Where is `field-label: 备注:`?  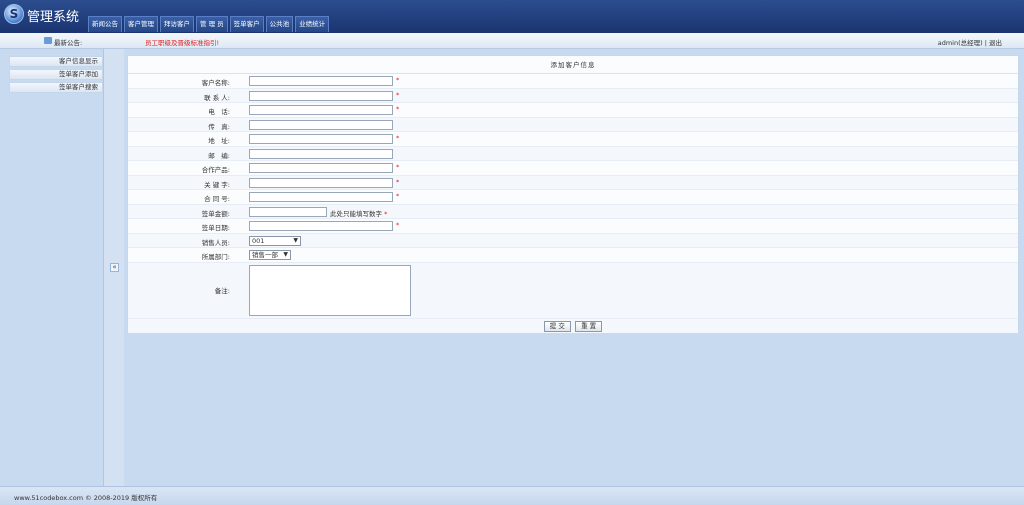
field-label: 备注: is located at coordinates (222, 290).